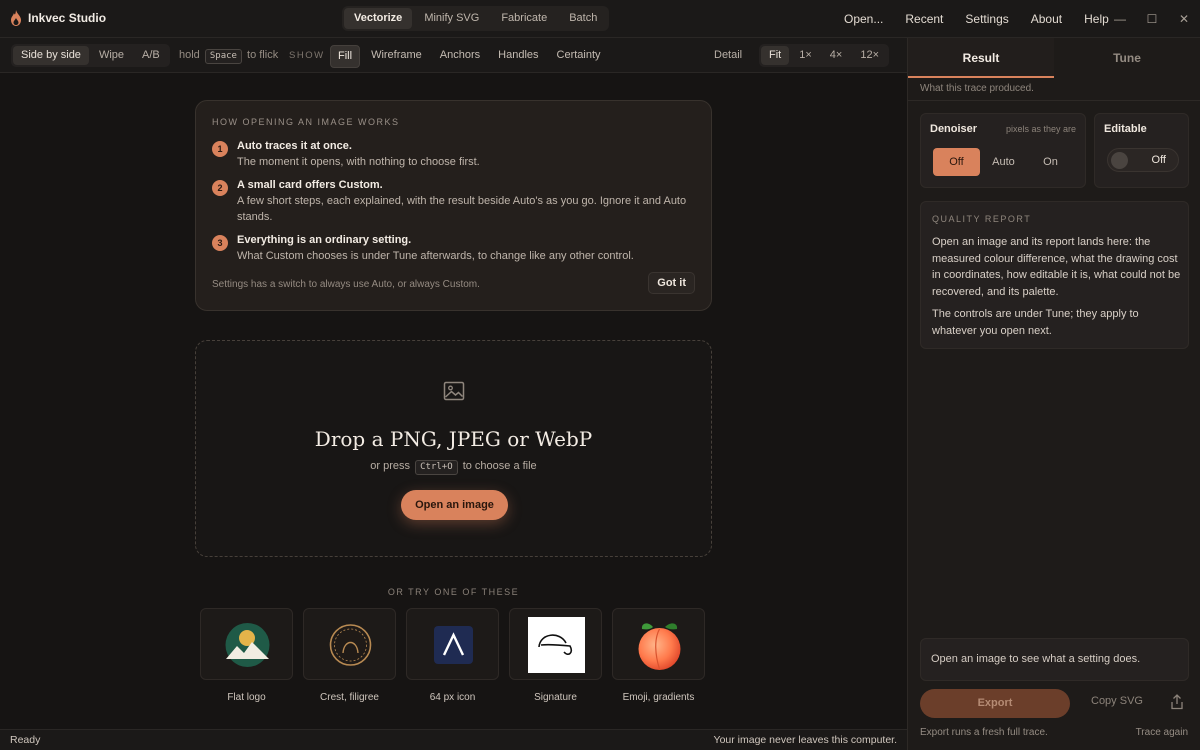 The width and height of the screenshot is (1200, 750). I want to click on compare-ab: A/B, so click(151, 55).